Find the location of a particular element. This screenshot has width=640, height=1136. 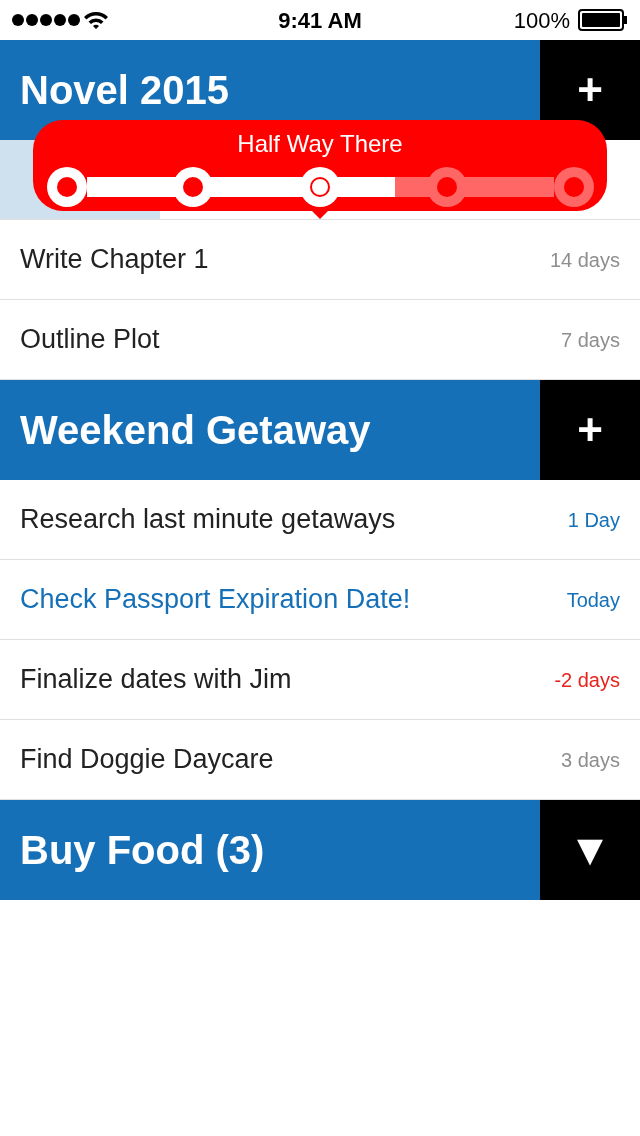

section-title: Weekend Getaway is located at coordinates (195, 430).